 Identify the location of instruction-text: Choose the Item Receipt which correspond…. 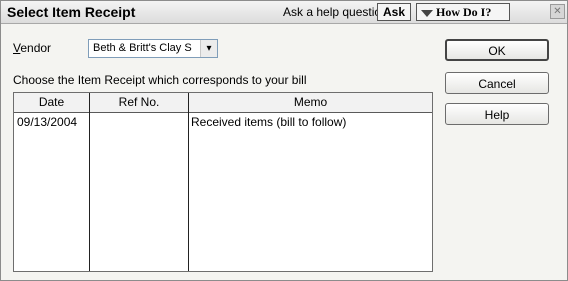
(160, 80).